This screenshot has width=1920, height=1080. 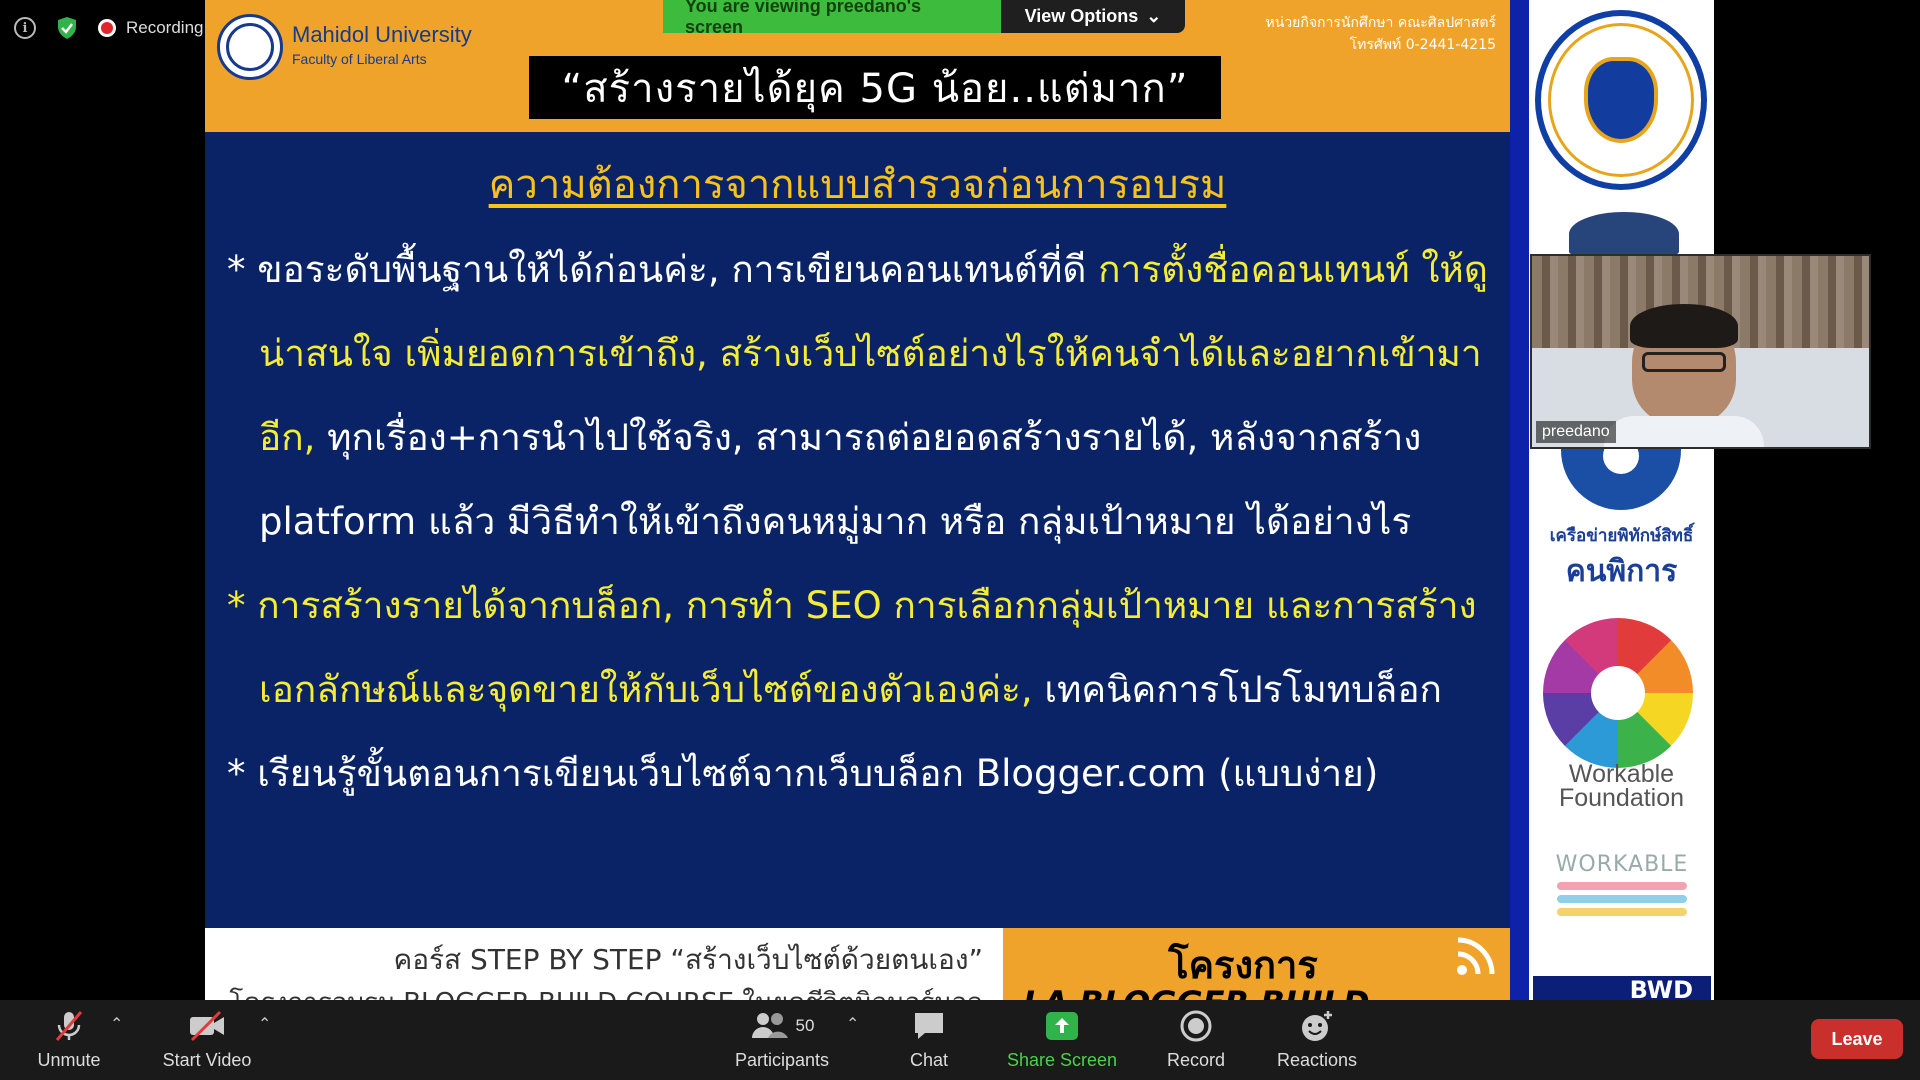 I want to click on workable-band-pink, so click(x=1622, y=886).